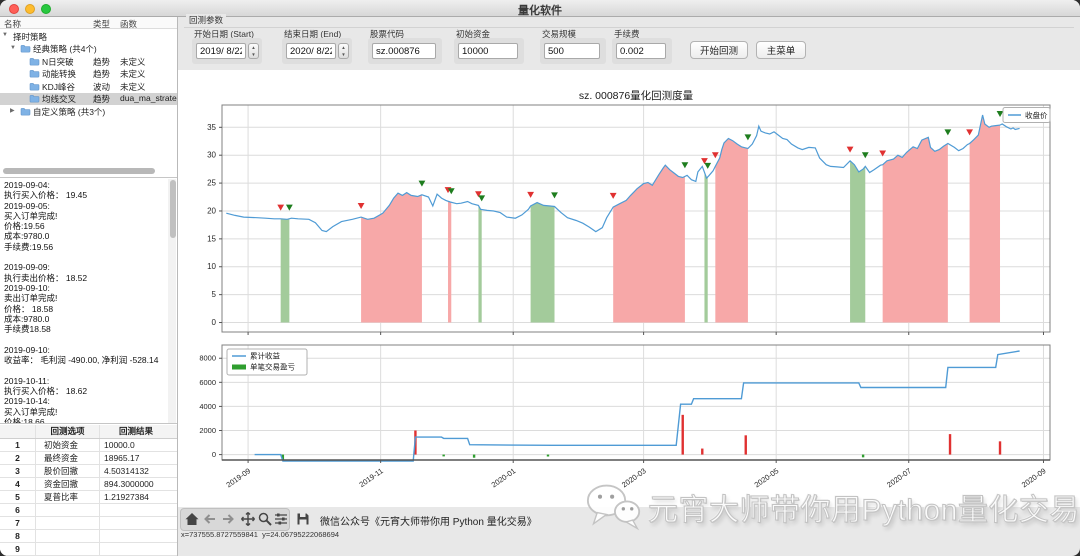 The height and width of the screenshot is (556, 1080). What do you see at coordinates (129, 484) in the screenshot?
I see `table-cell: 894.3000000` at bounding box center [129, 484].